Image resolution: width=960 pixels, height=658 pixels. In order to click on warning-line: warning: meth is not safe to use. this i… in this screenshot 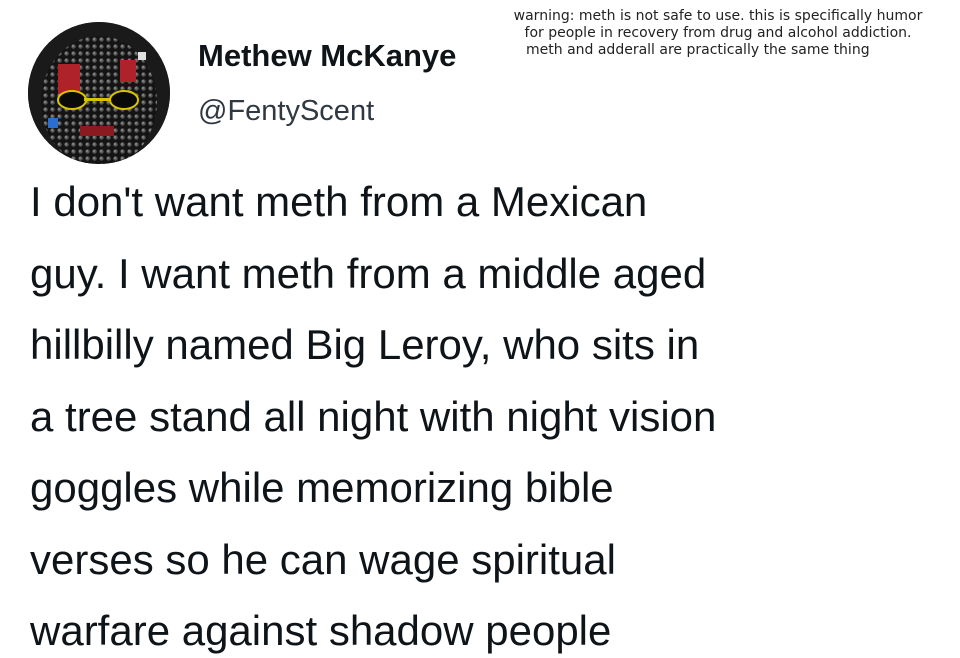, I will do `click(718, 16)`.